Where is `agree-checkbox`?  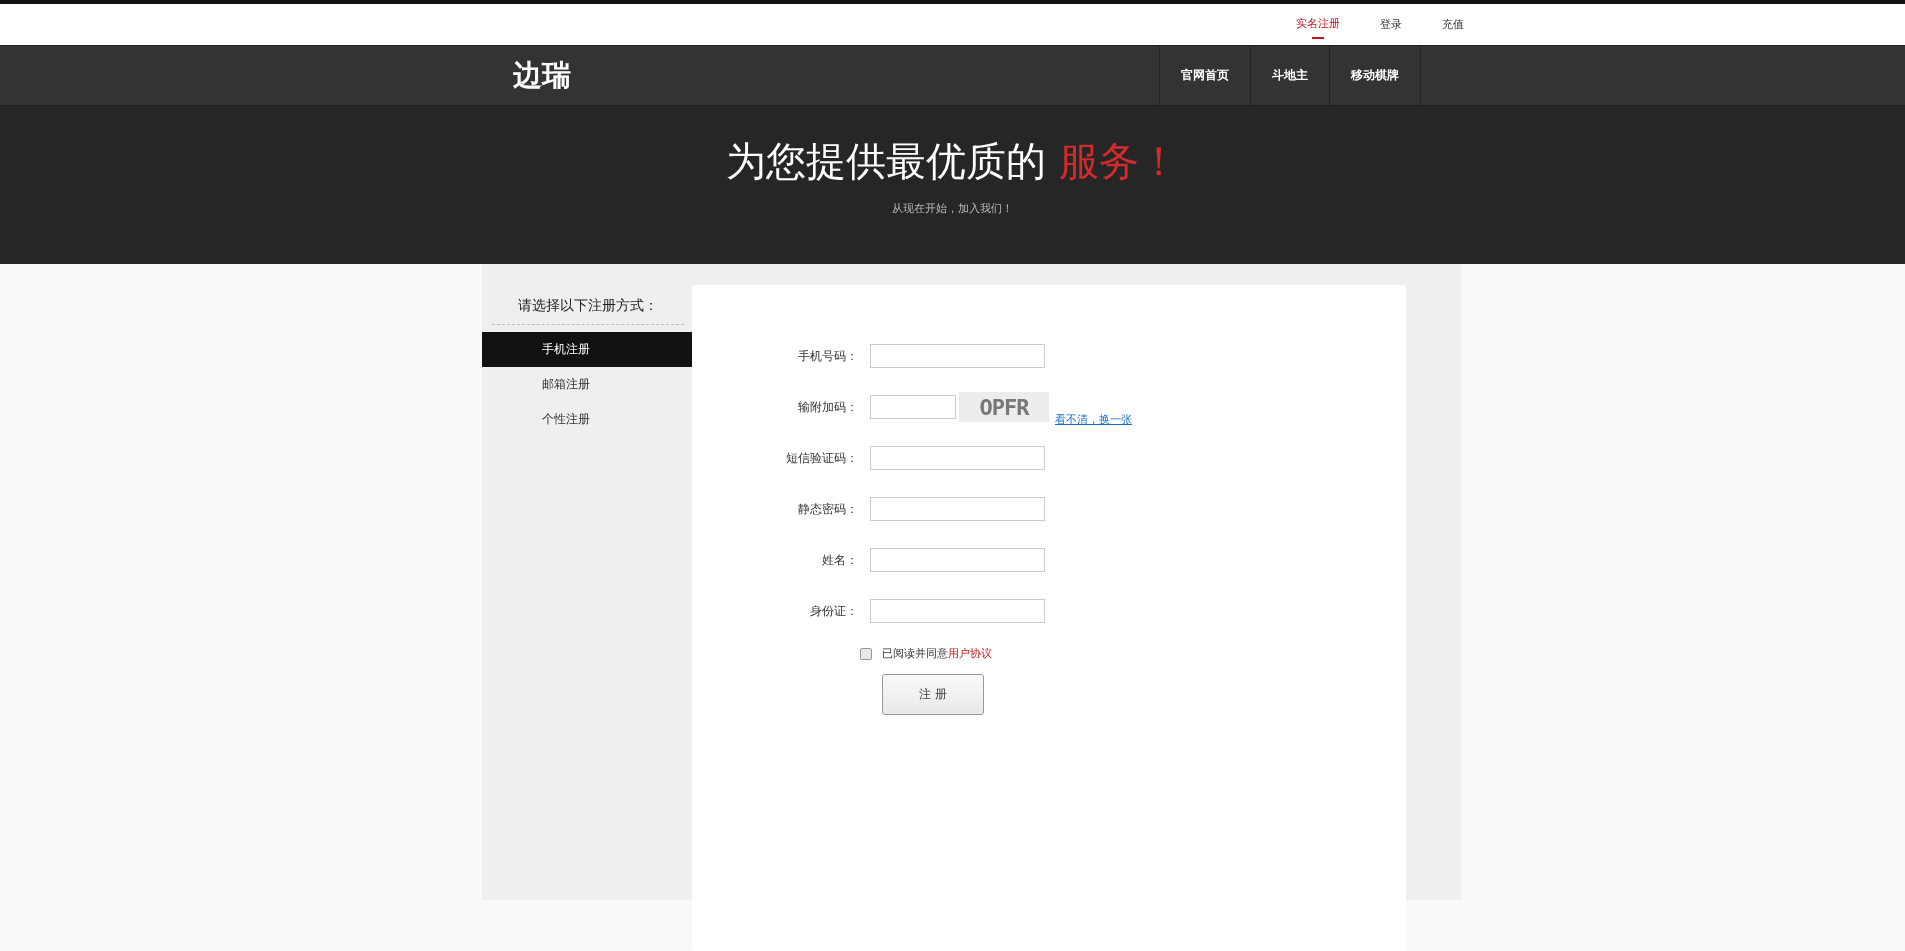 agree-checkbox is located at coordinates (866, 653).